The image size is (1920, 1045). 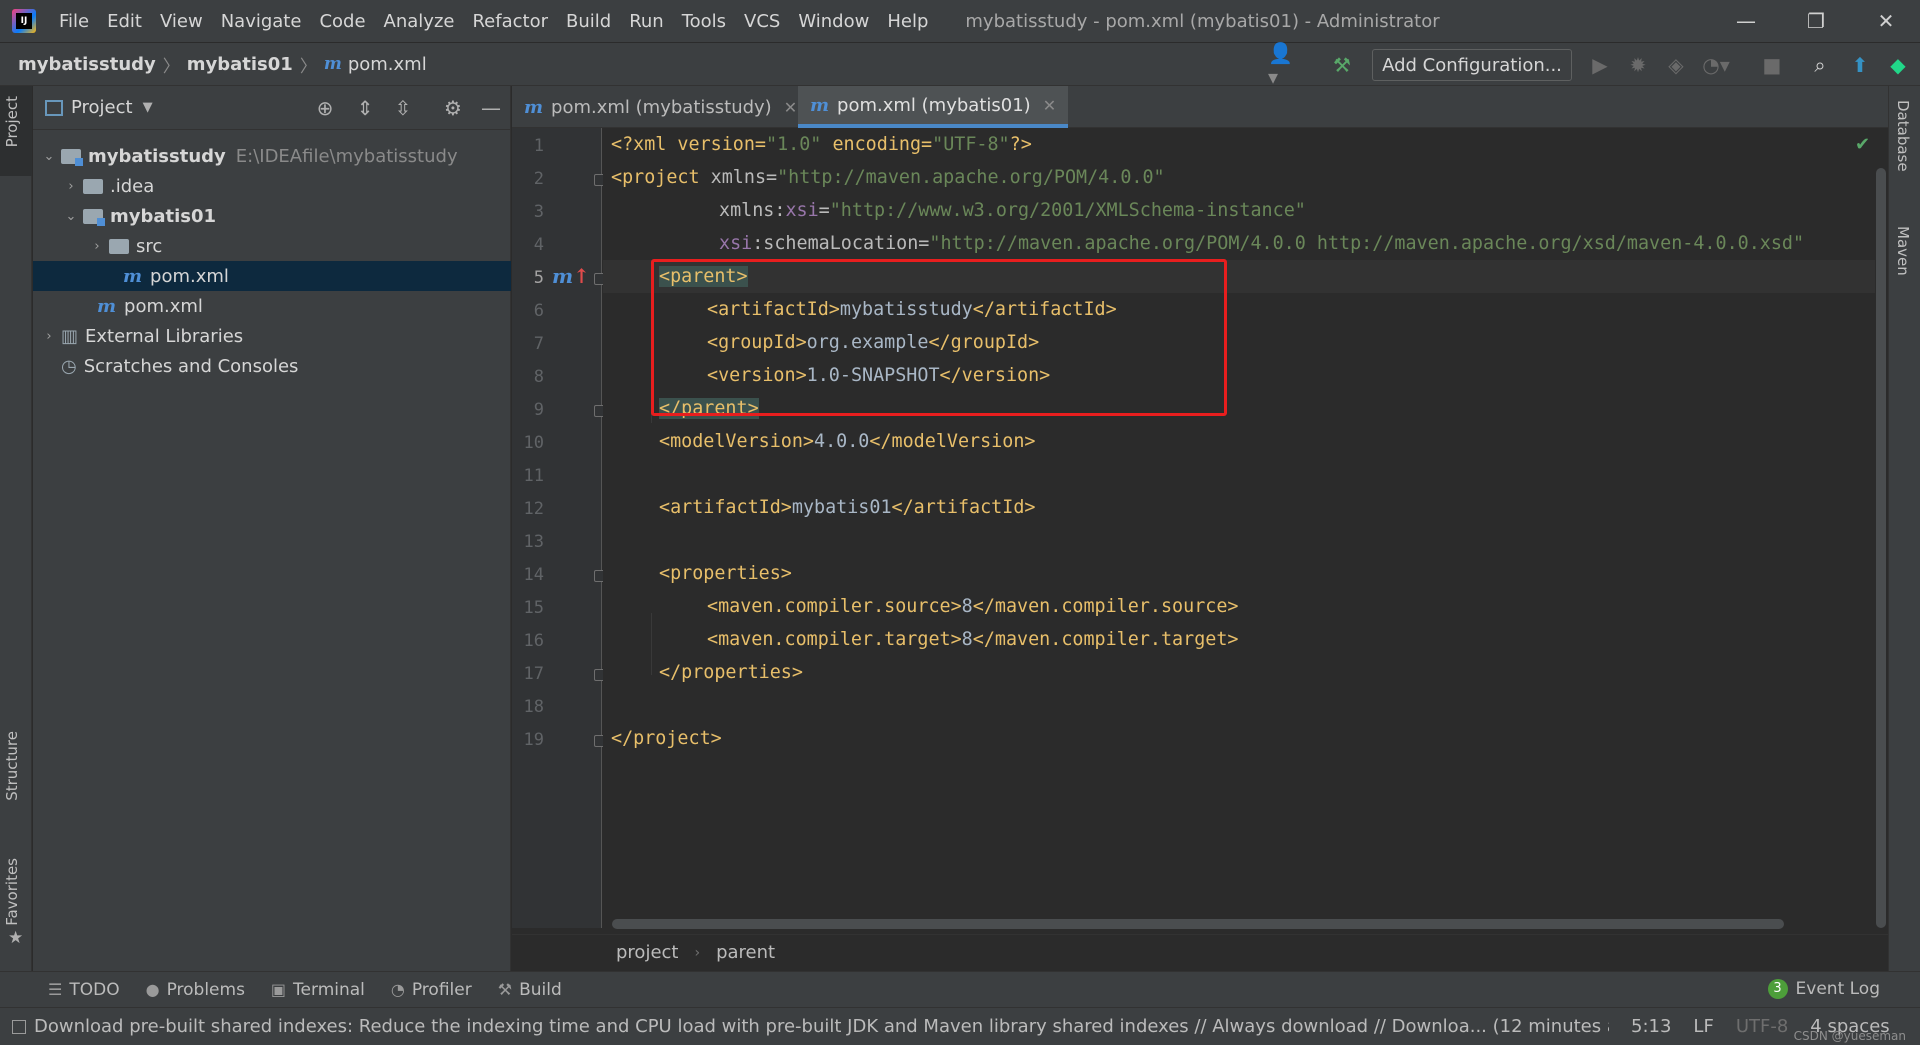 What do you see at coordinates (647, 952) in the screenshot?
I see `breadcrumb-project: project` at bounding box center [647, 952].